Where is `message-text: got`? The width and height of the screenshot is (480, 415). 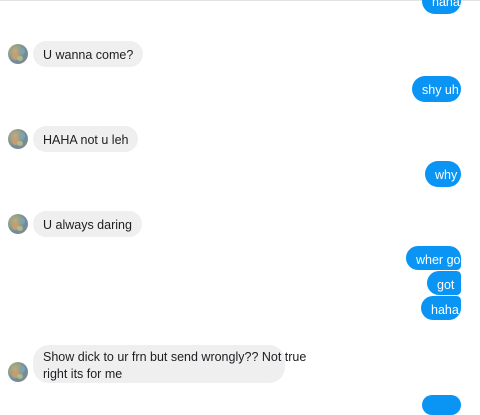 message-text: got is located at coordinates (446, 285).